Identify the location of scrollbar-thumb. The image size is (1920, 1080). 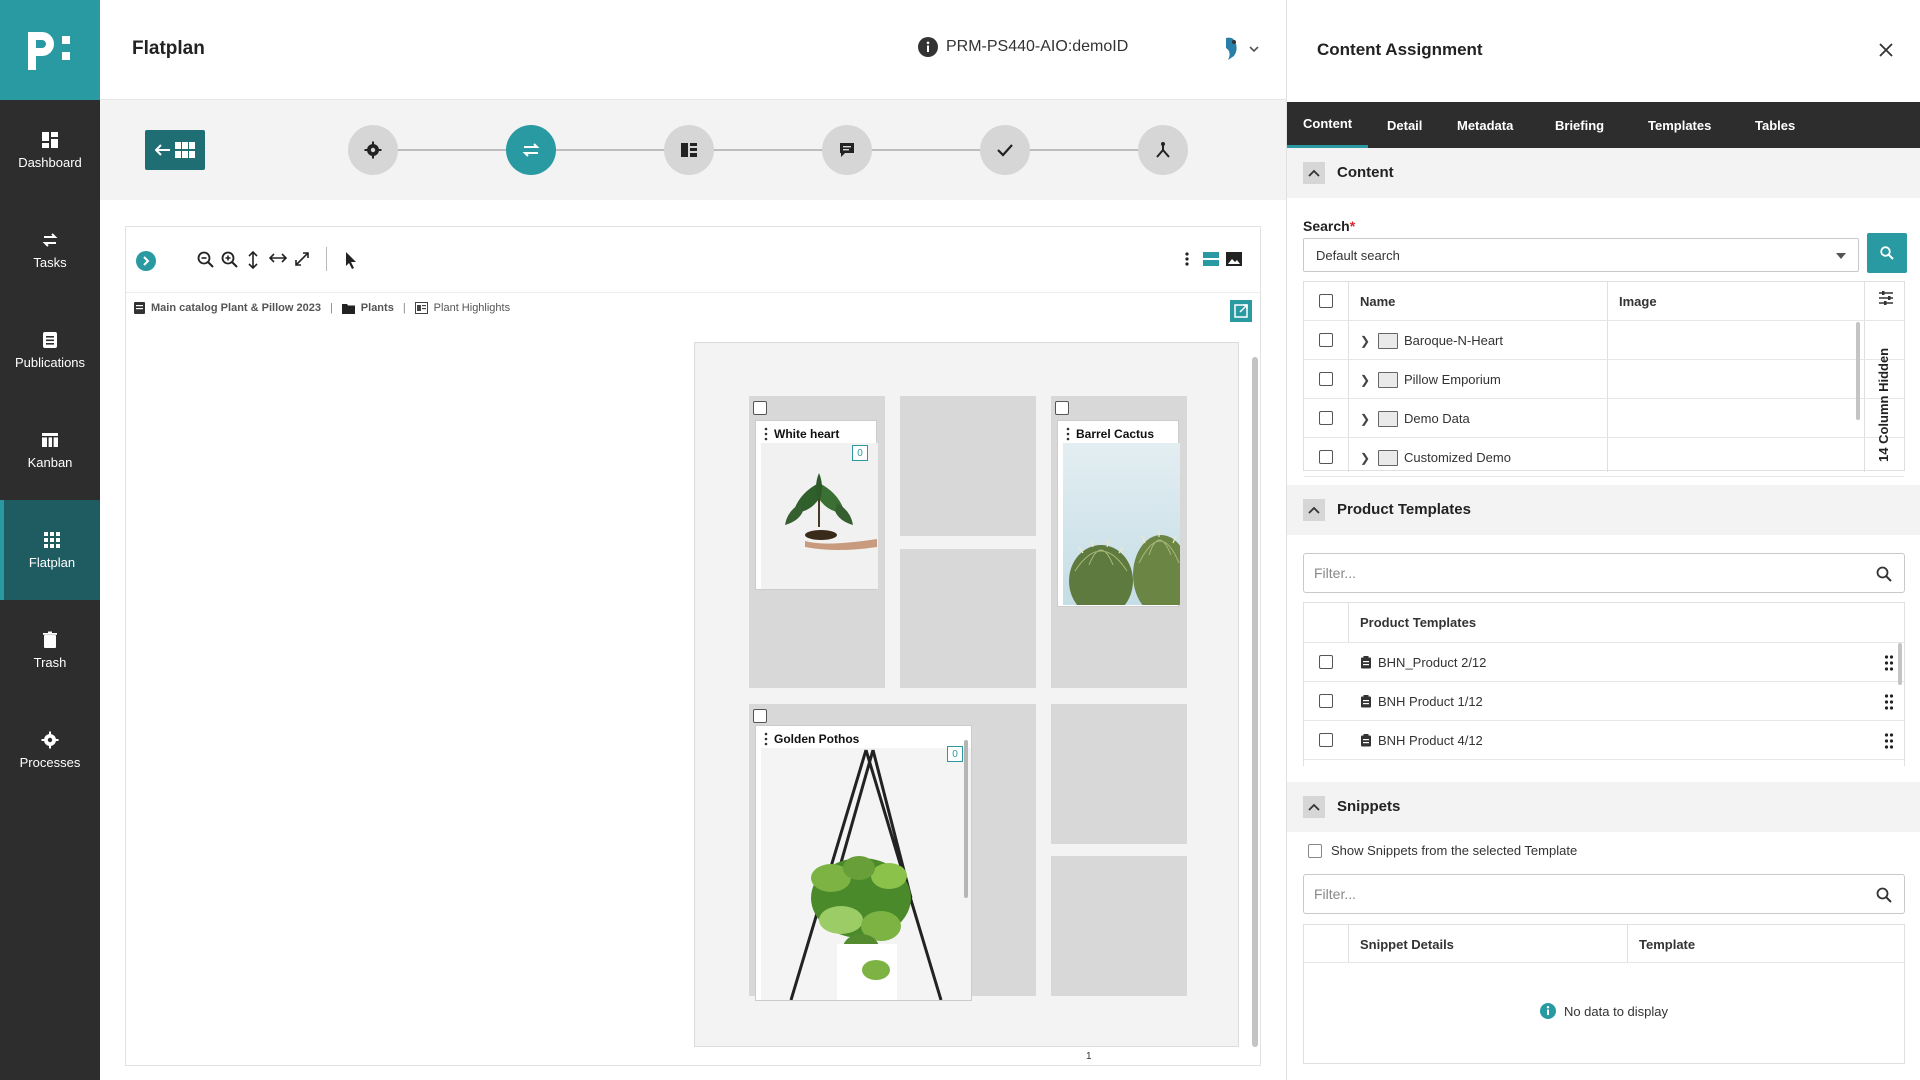
(1255, 702).